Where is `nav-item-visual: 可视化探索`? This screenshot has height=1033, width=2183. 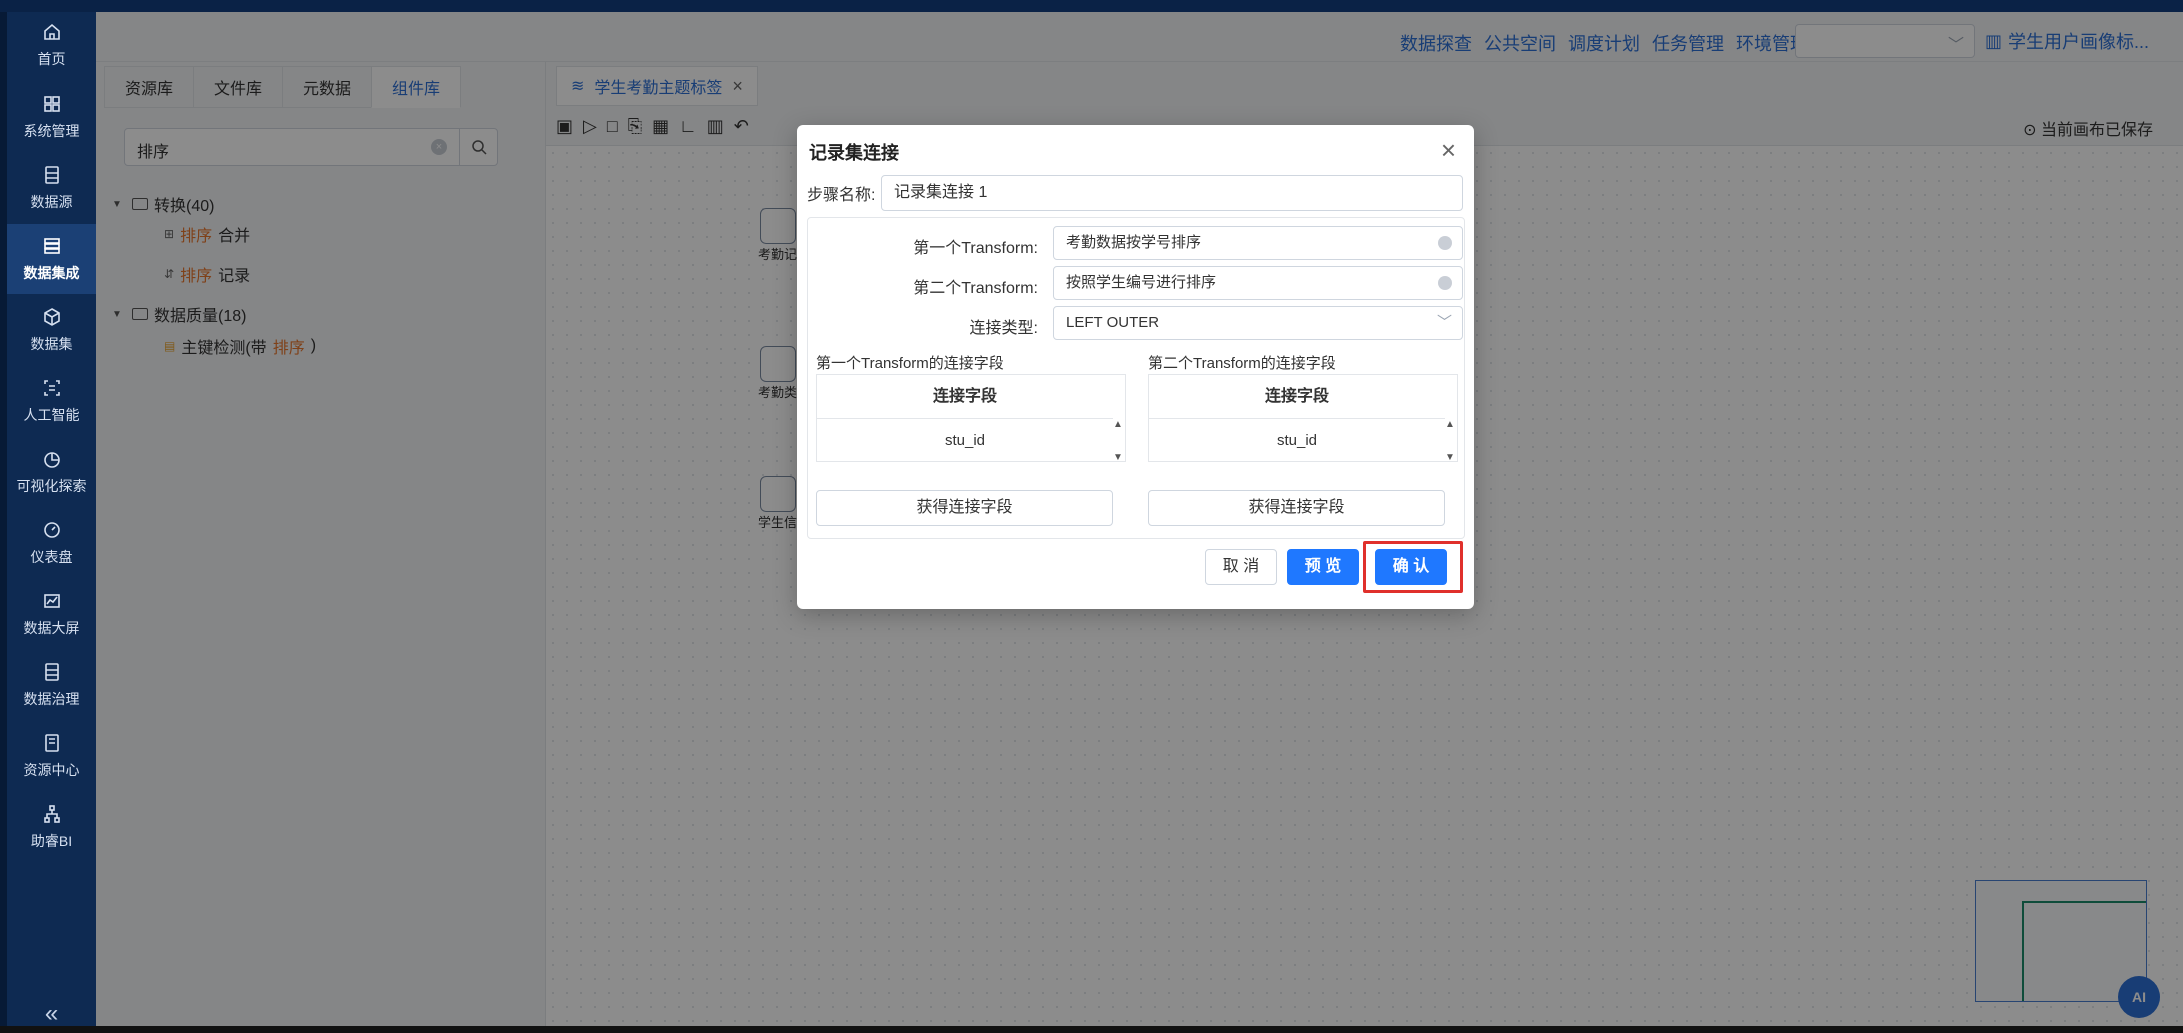 nav-item-visual: 可视化探索 is located at coordinates (51, 472).